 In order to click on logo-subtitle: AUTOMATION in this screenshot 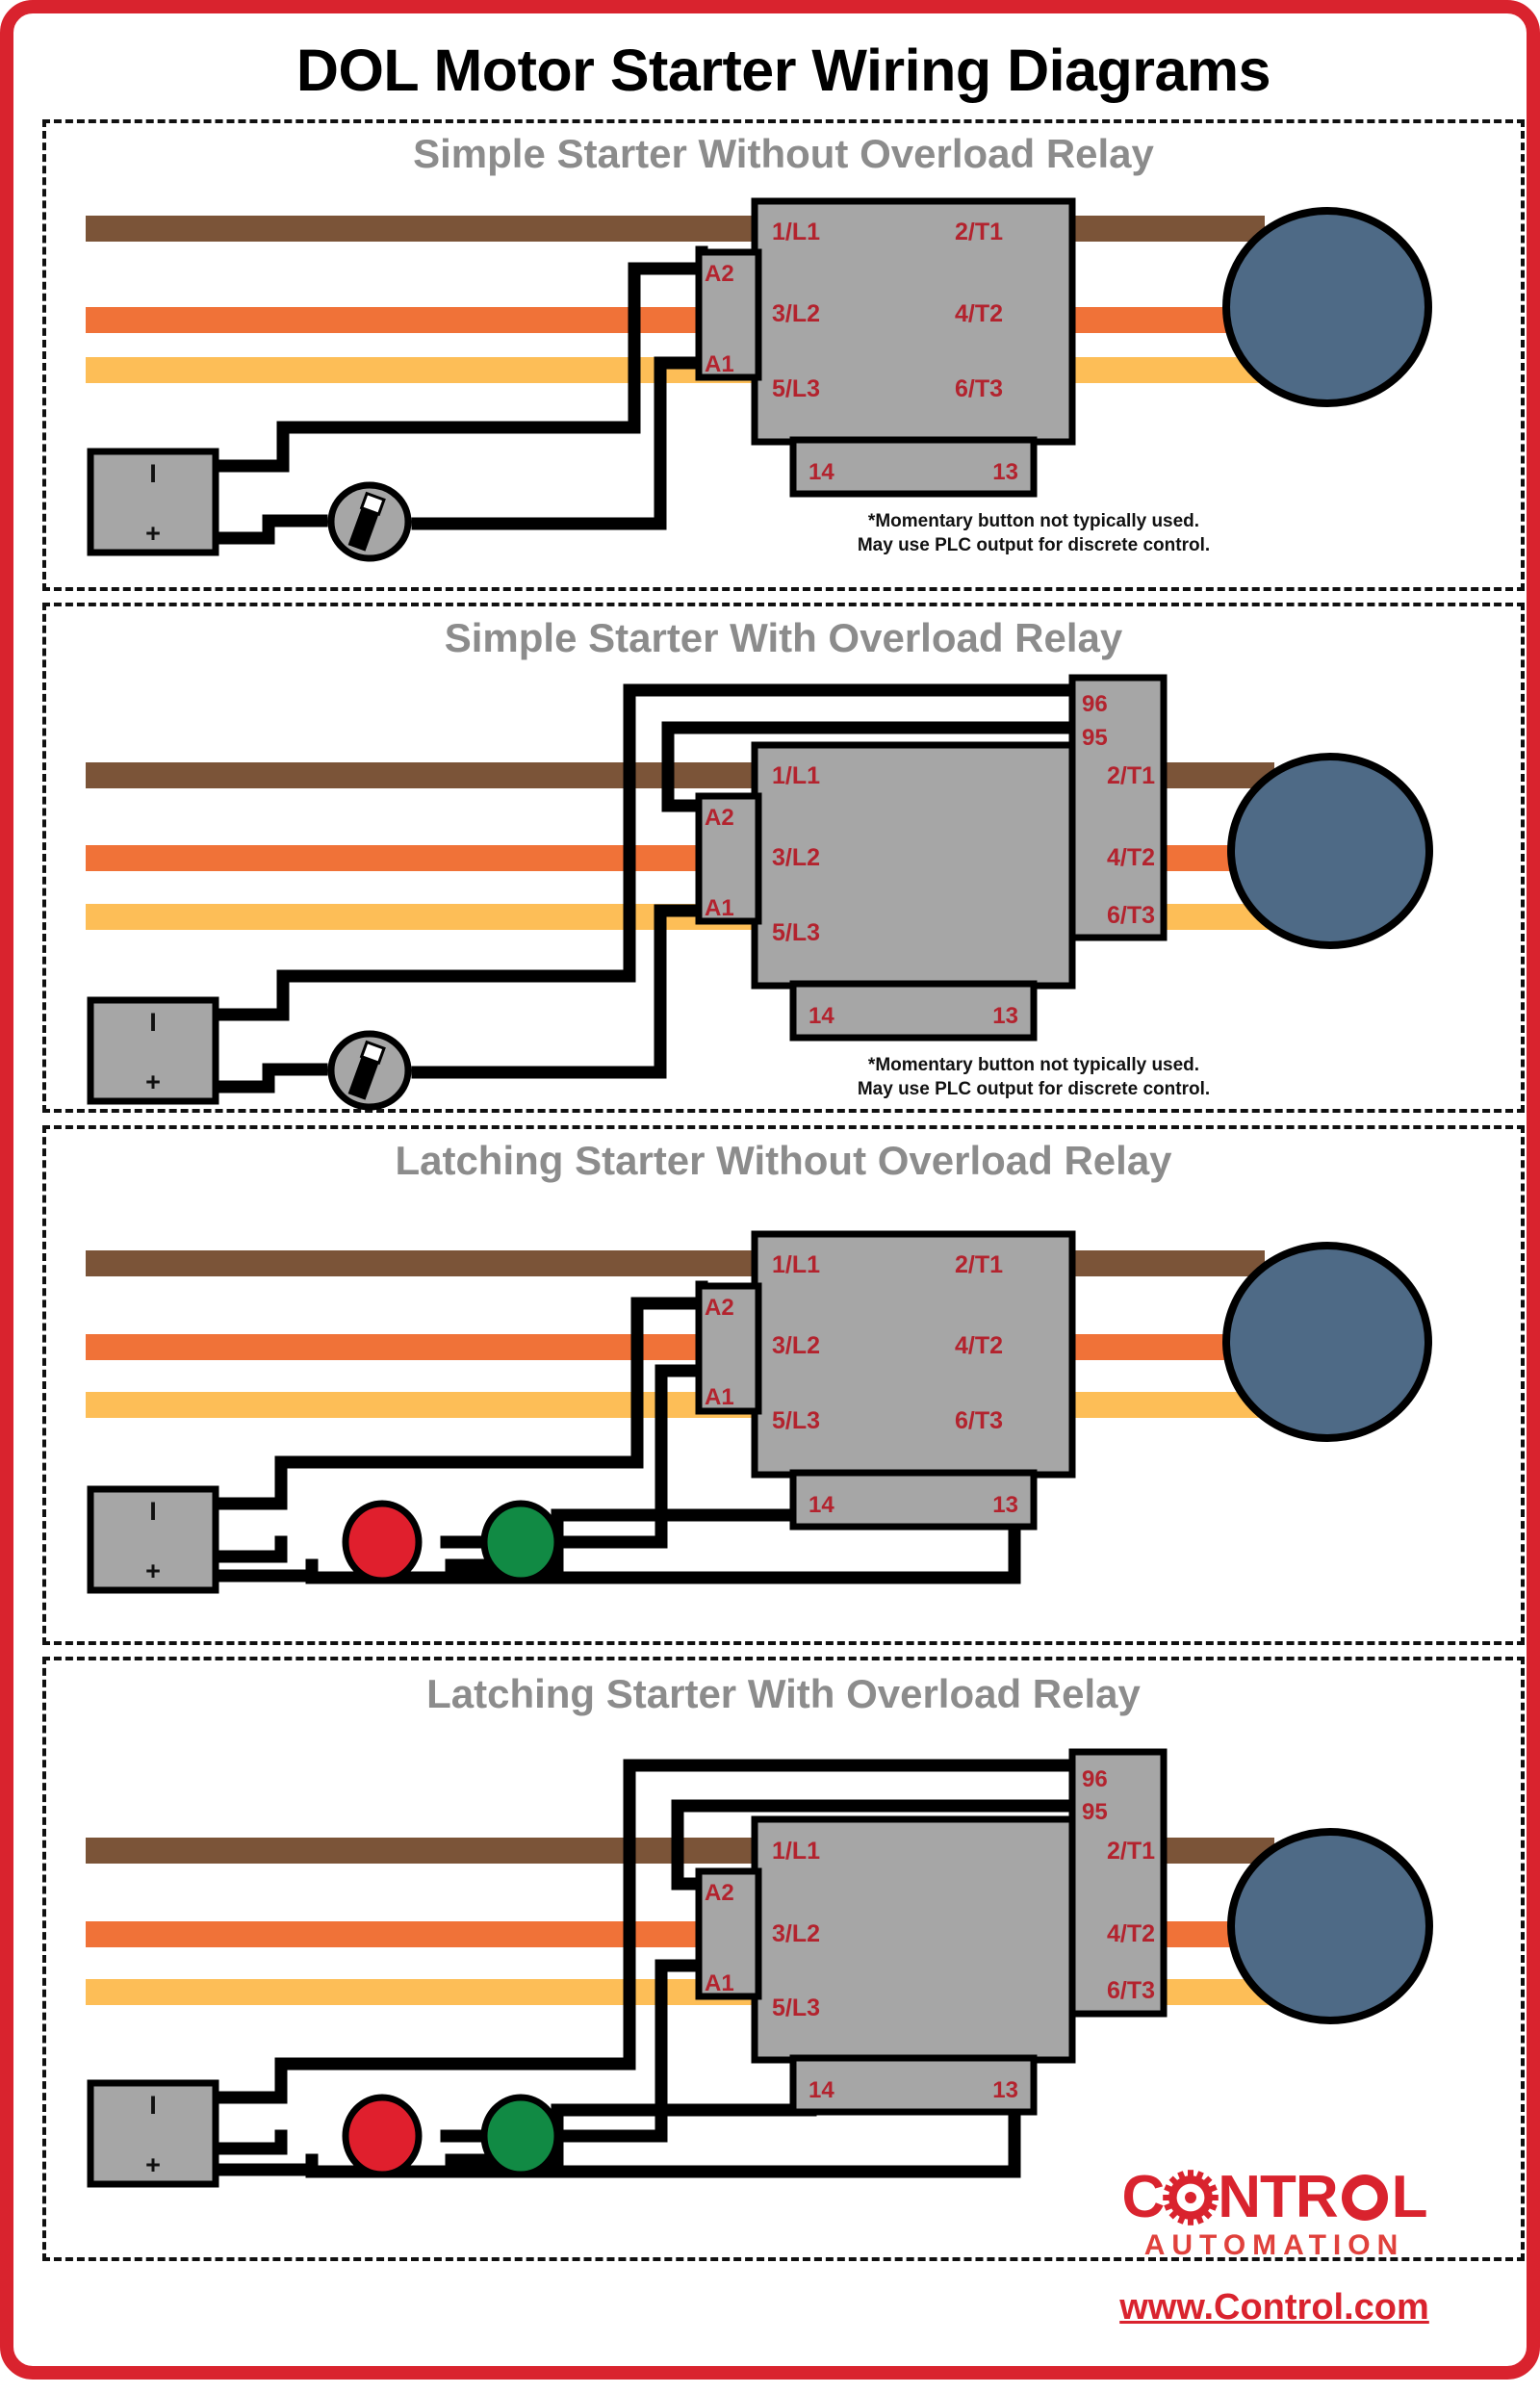, I will do `click(1274, 2245)`.